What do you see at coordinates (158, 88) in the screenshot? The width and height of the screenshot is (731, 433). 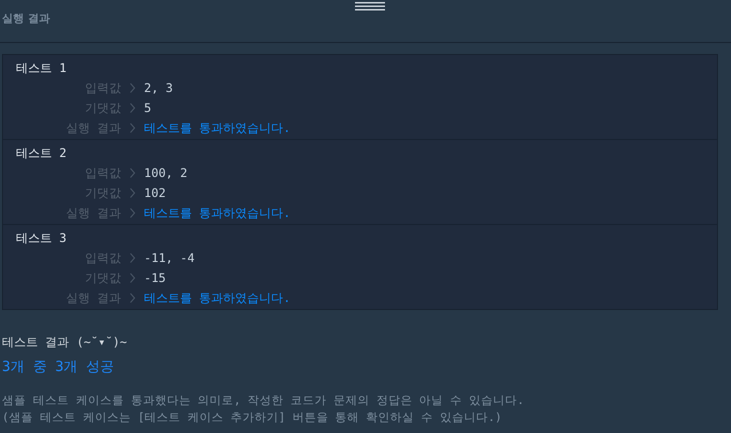 I see `row-value: 2, 3` at bounding box center [158, 88].